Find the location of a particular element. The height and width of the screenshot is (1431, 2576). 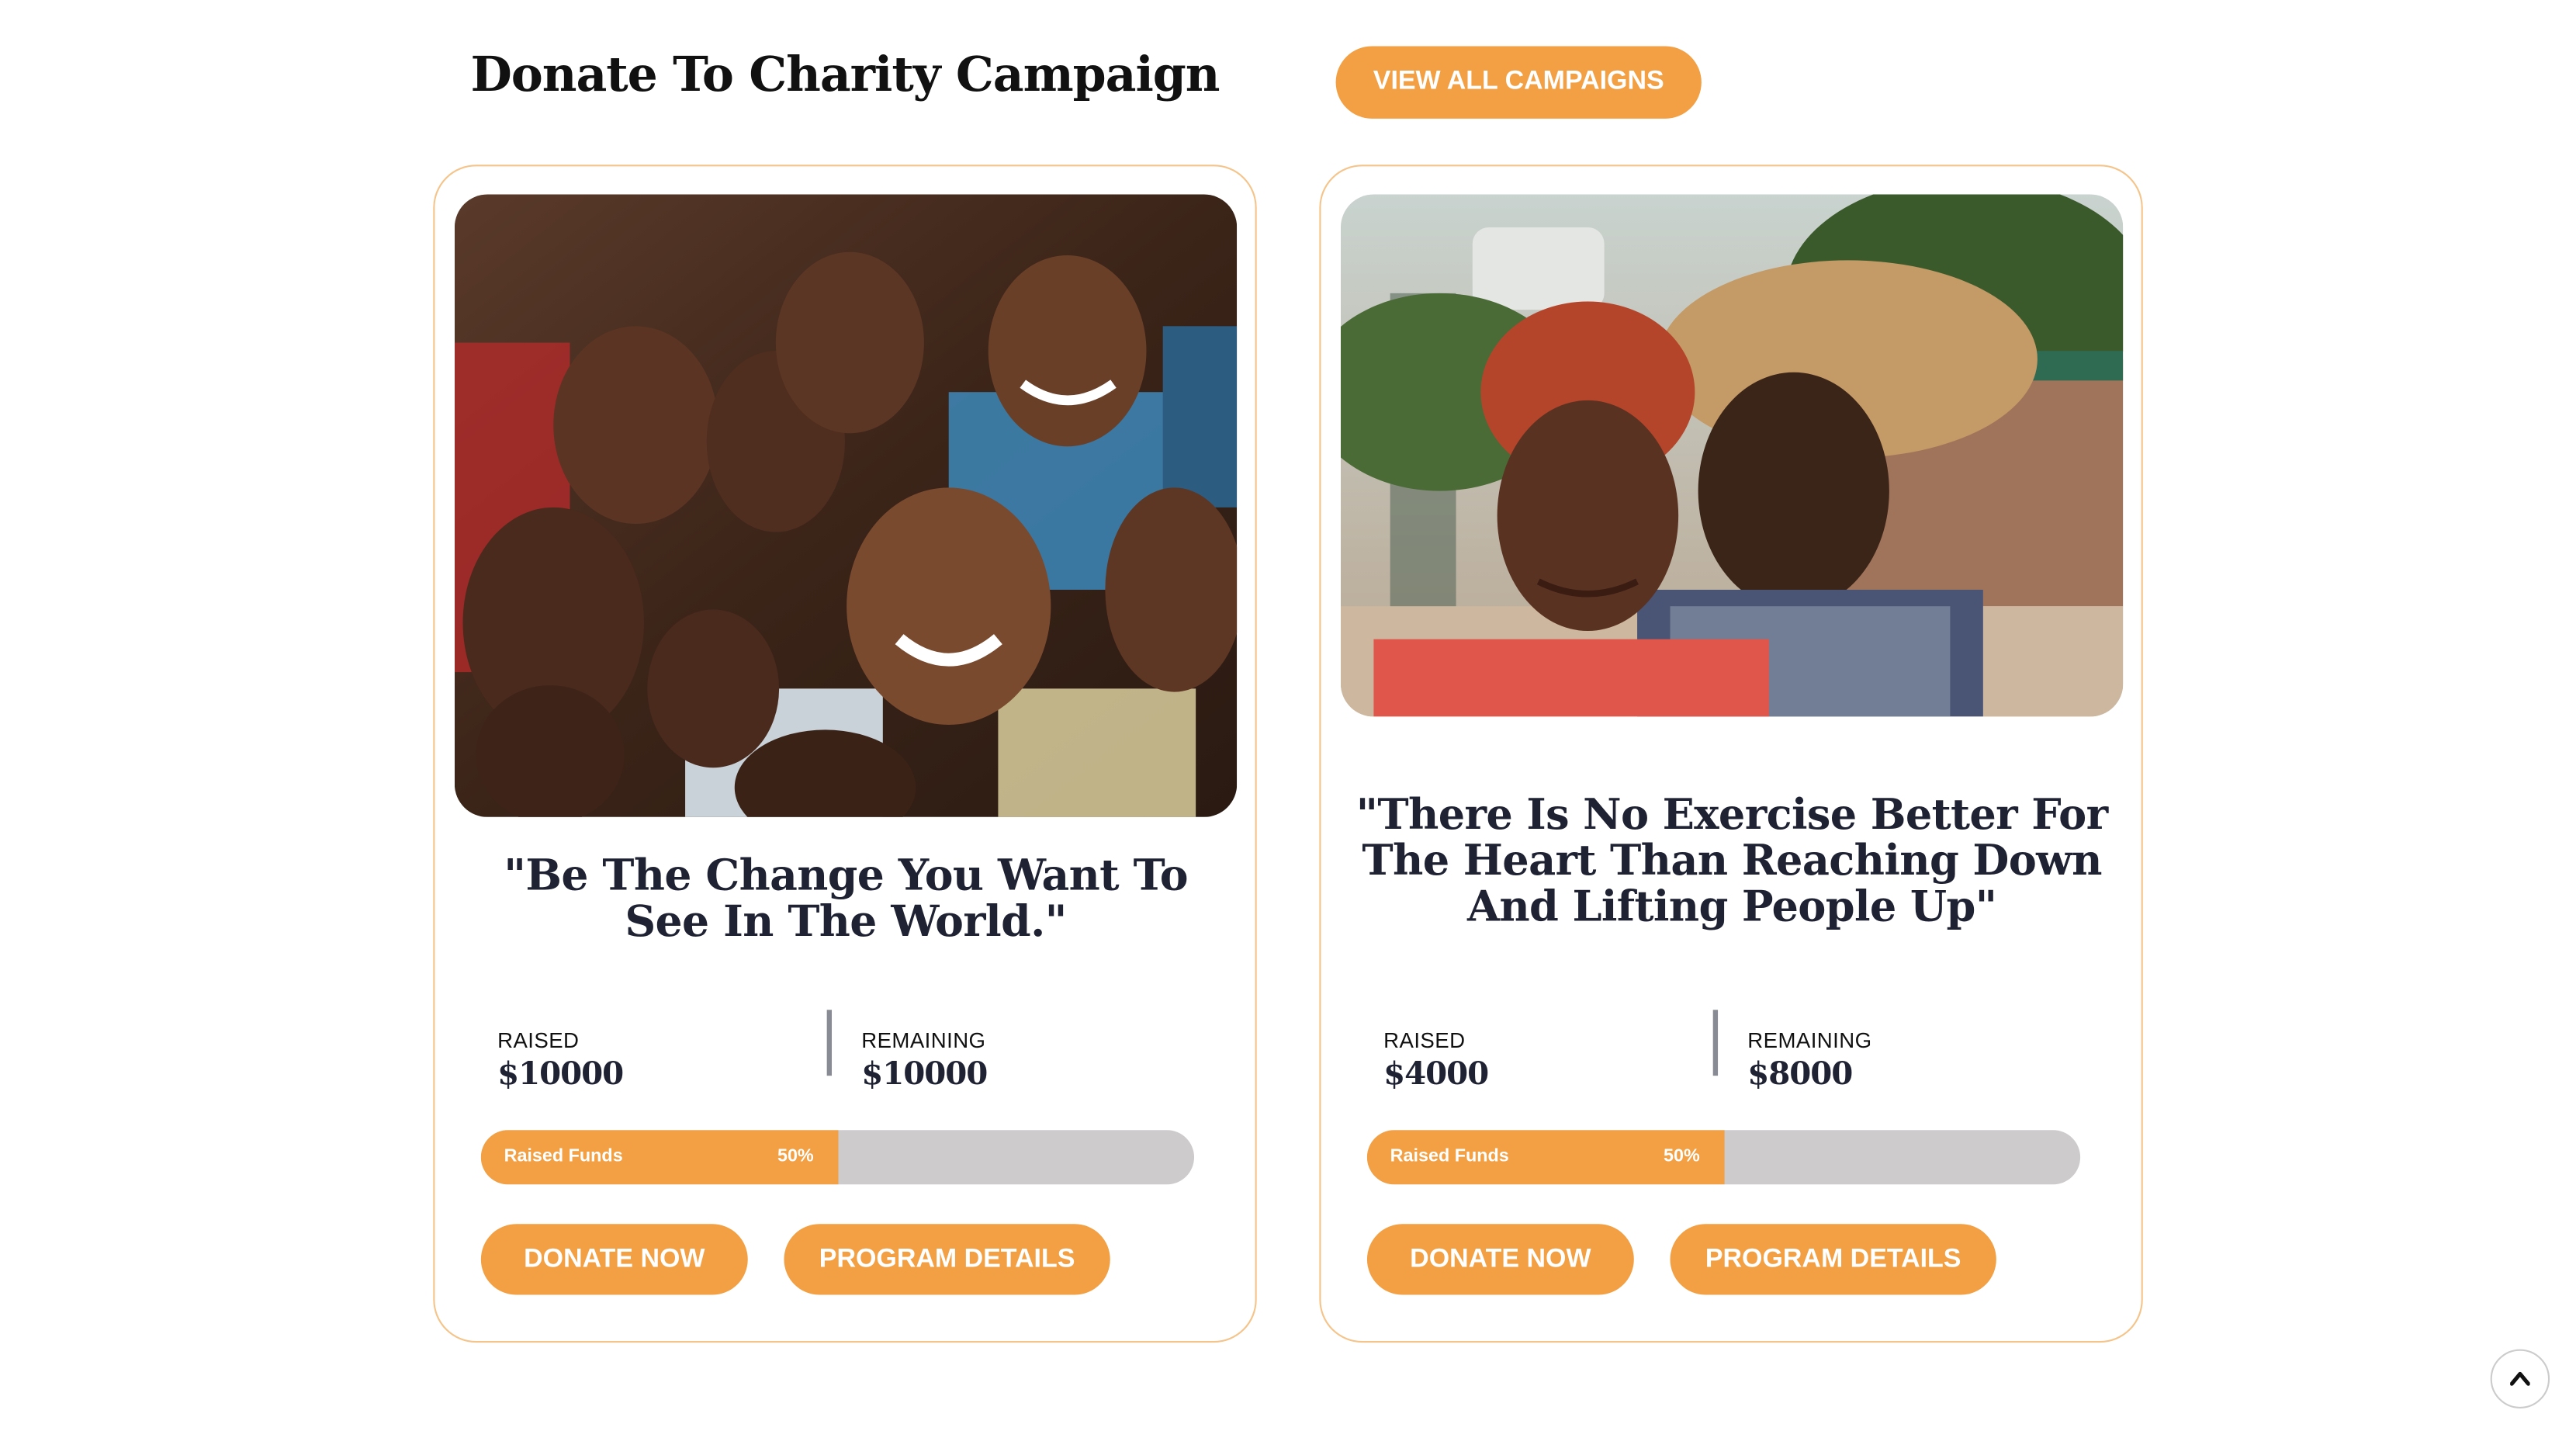

scroll-to-top-button is located at coordinates (2520, 1378).